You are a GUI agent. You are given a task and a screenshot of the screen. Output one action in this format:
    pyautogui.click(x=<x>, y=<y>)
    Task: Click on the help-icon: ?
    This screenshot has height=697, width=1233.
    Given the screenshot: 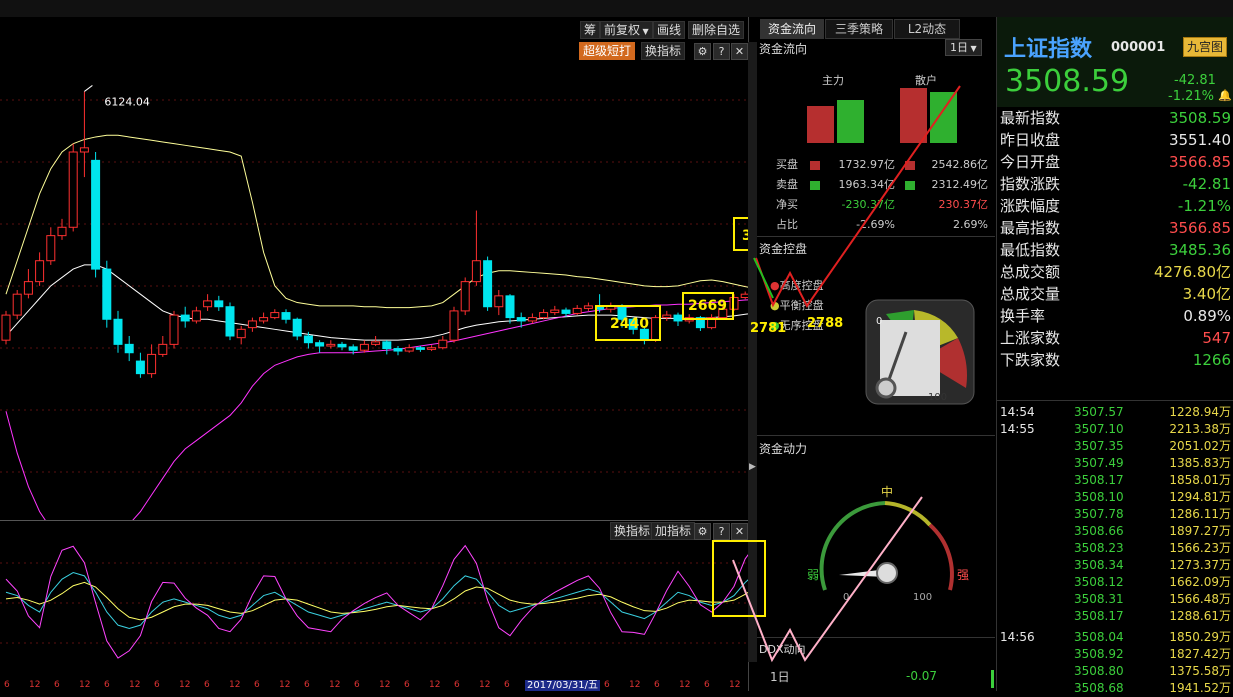 What is the action you would take?
    pyautogui.click(x=721, y=51)
    